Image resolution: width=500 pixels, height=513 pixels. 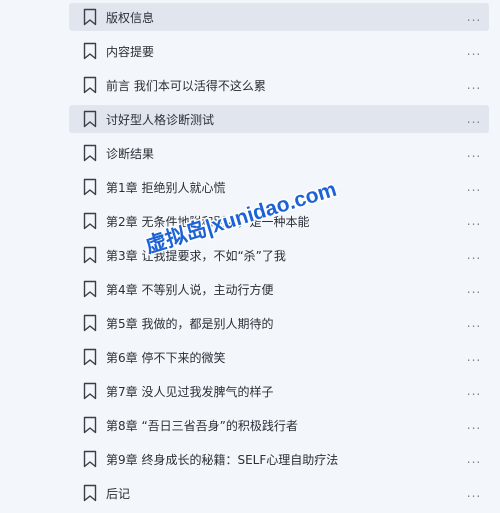 I want to click on toc-item-label: 第6章 停不下来的微笑, so click(x=166, y=357).